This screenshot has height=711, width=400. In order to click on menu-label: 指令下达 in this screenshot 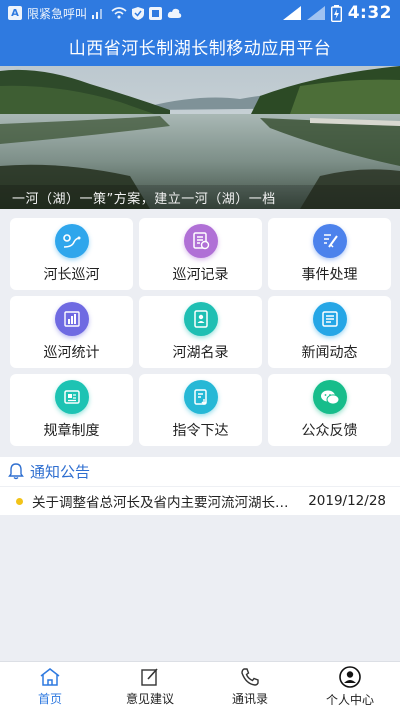, I will do `click(200, 431)`.